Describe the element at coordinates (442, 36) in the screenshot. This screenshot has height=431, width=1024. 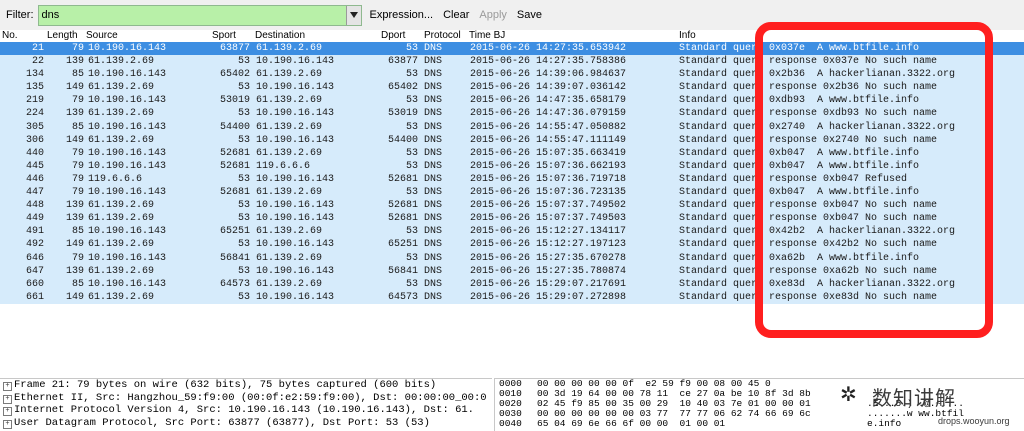
I see `column-header-protocol: Protocol` at that location.